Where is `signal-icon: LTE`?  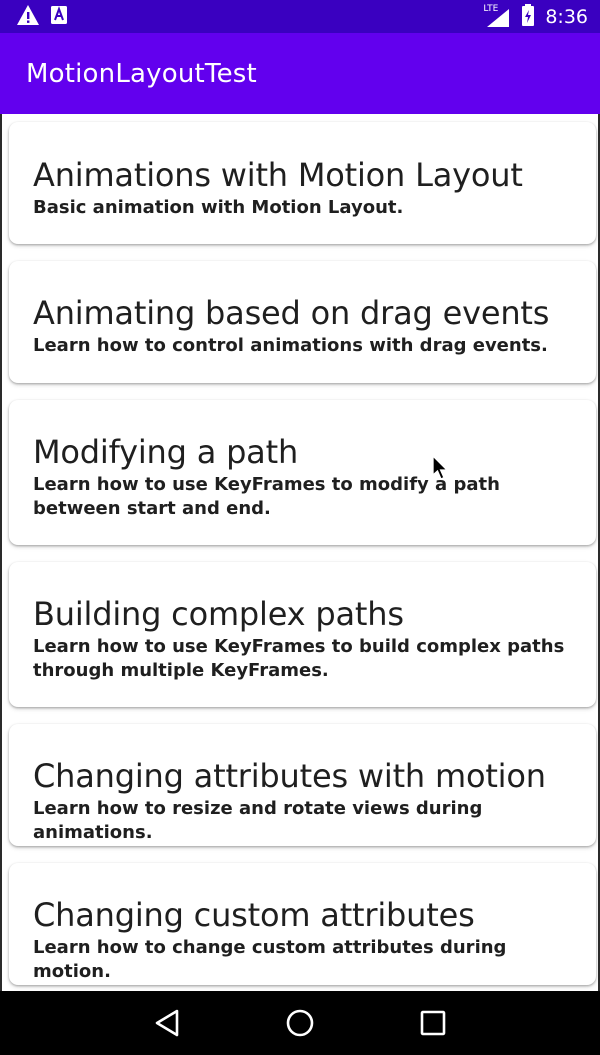 signal-icon: LTE is located at coordinates (497, 15).